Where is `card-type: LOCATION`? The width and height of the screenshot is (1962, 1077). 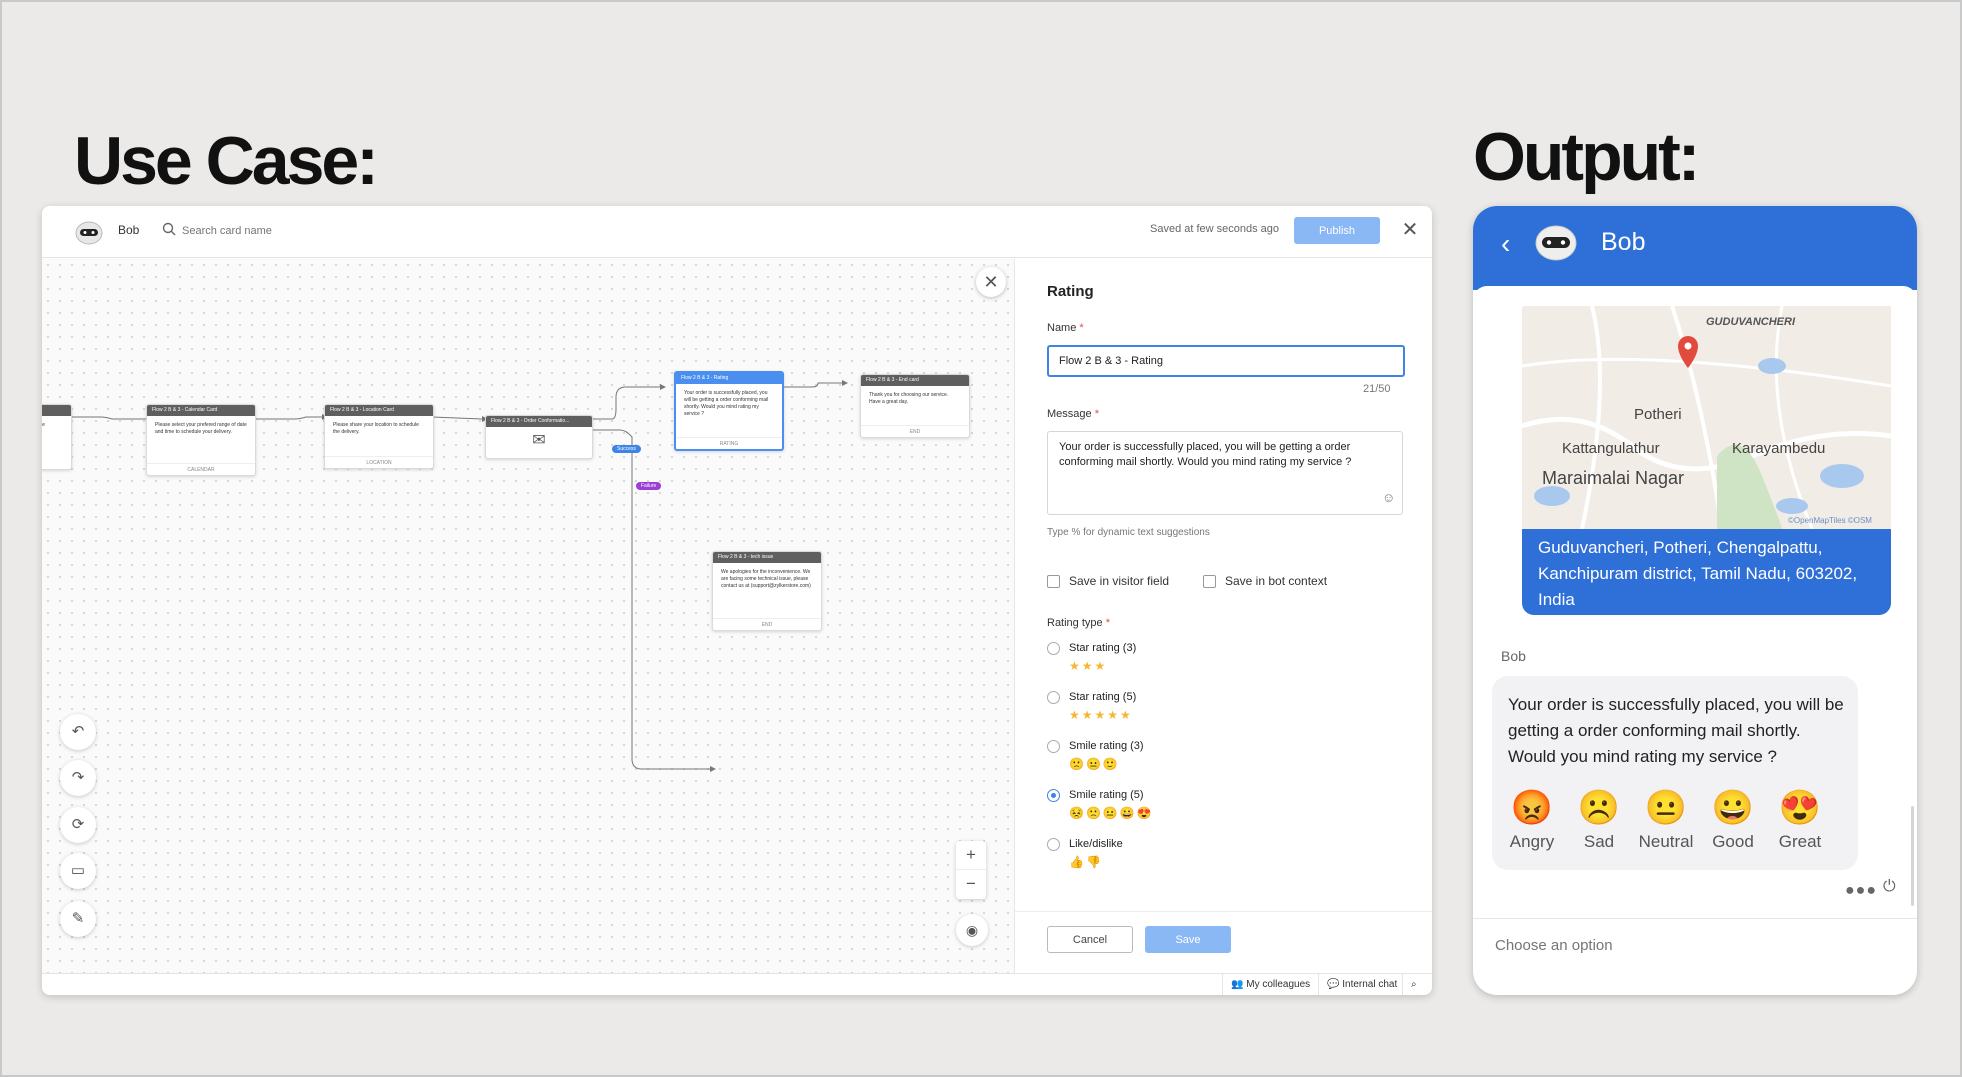
card-type: LOCATION is located at coordinates (379, 462).